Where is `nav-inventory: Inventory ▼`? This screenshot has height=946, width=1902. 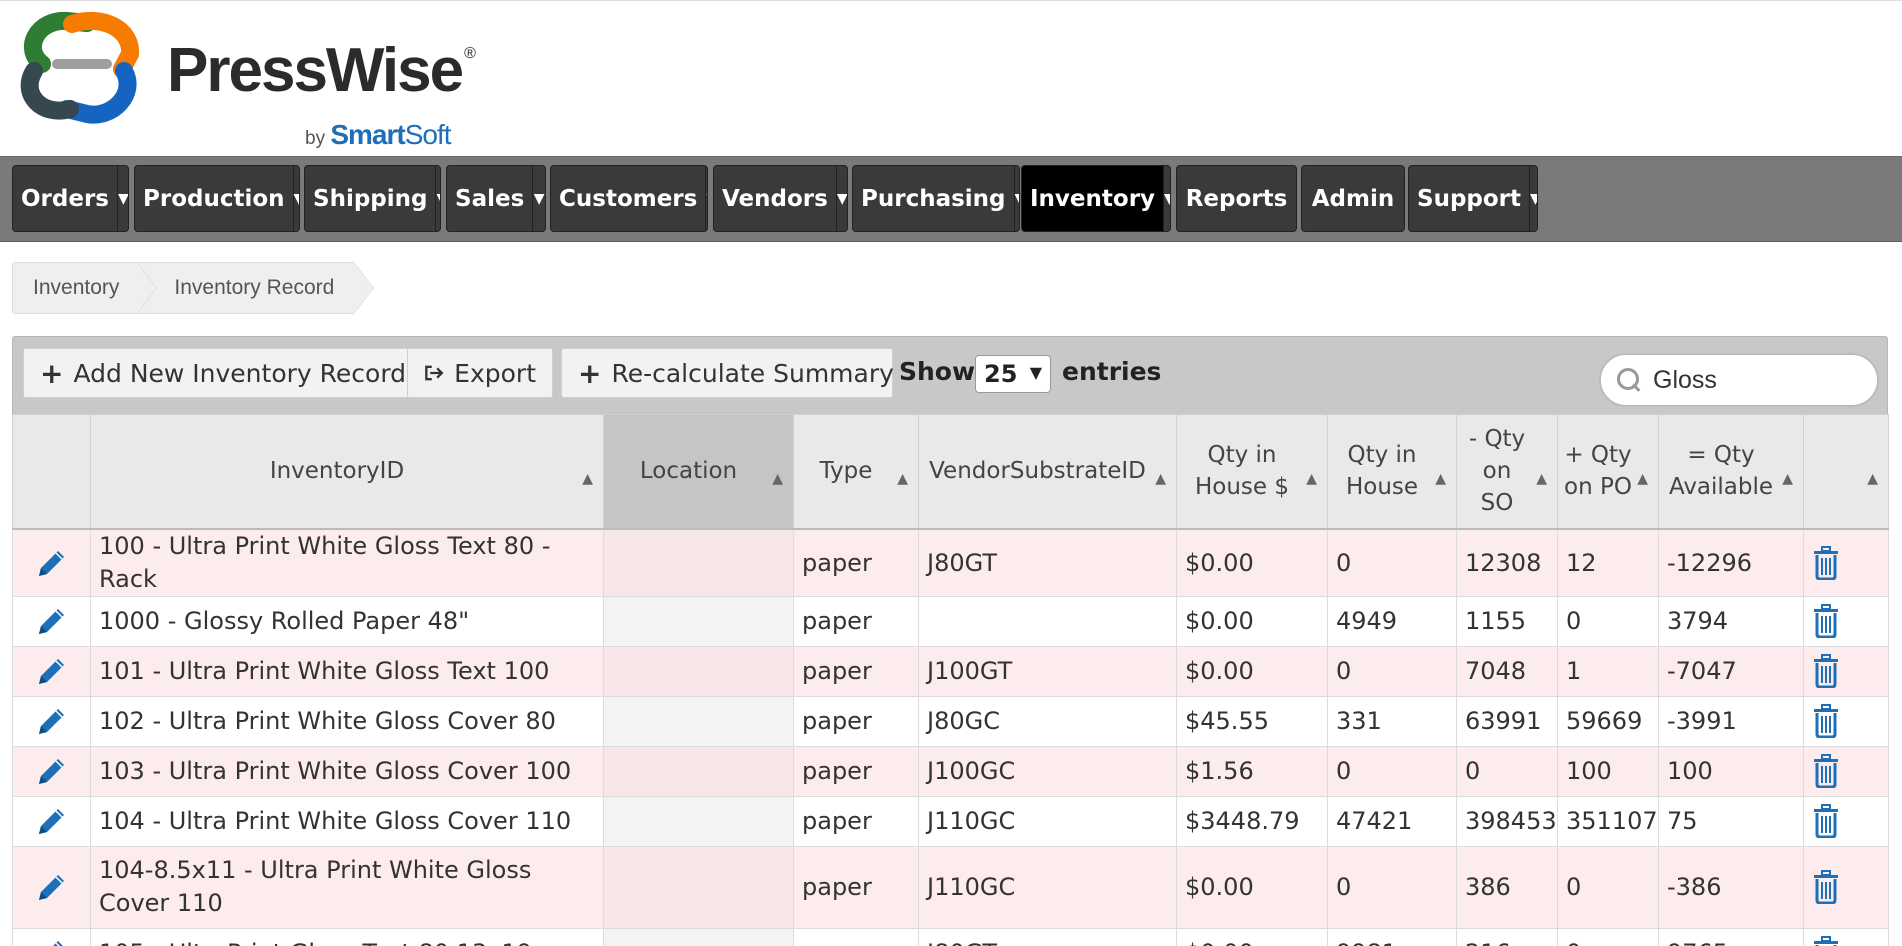
nav-inventory: Inventory ▼ is located at coordinates (1096, 198).